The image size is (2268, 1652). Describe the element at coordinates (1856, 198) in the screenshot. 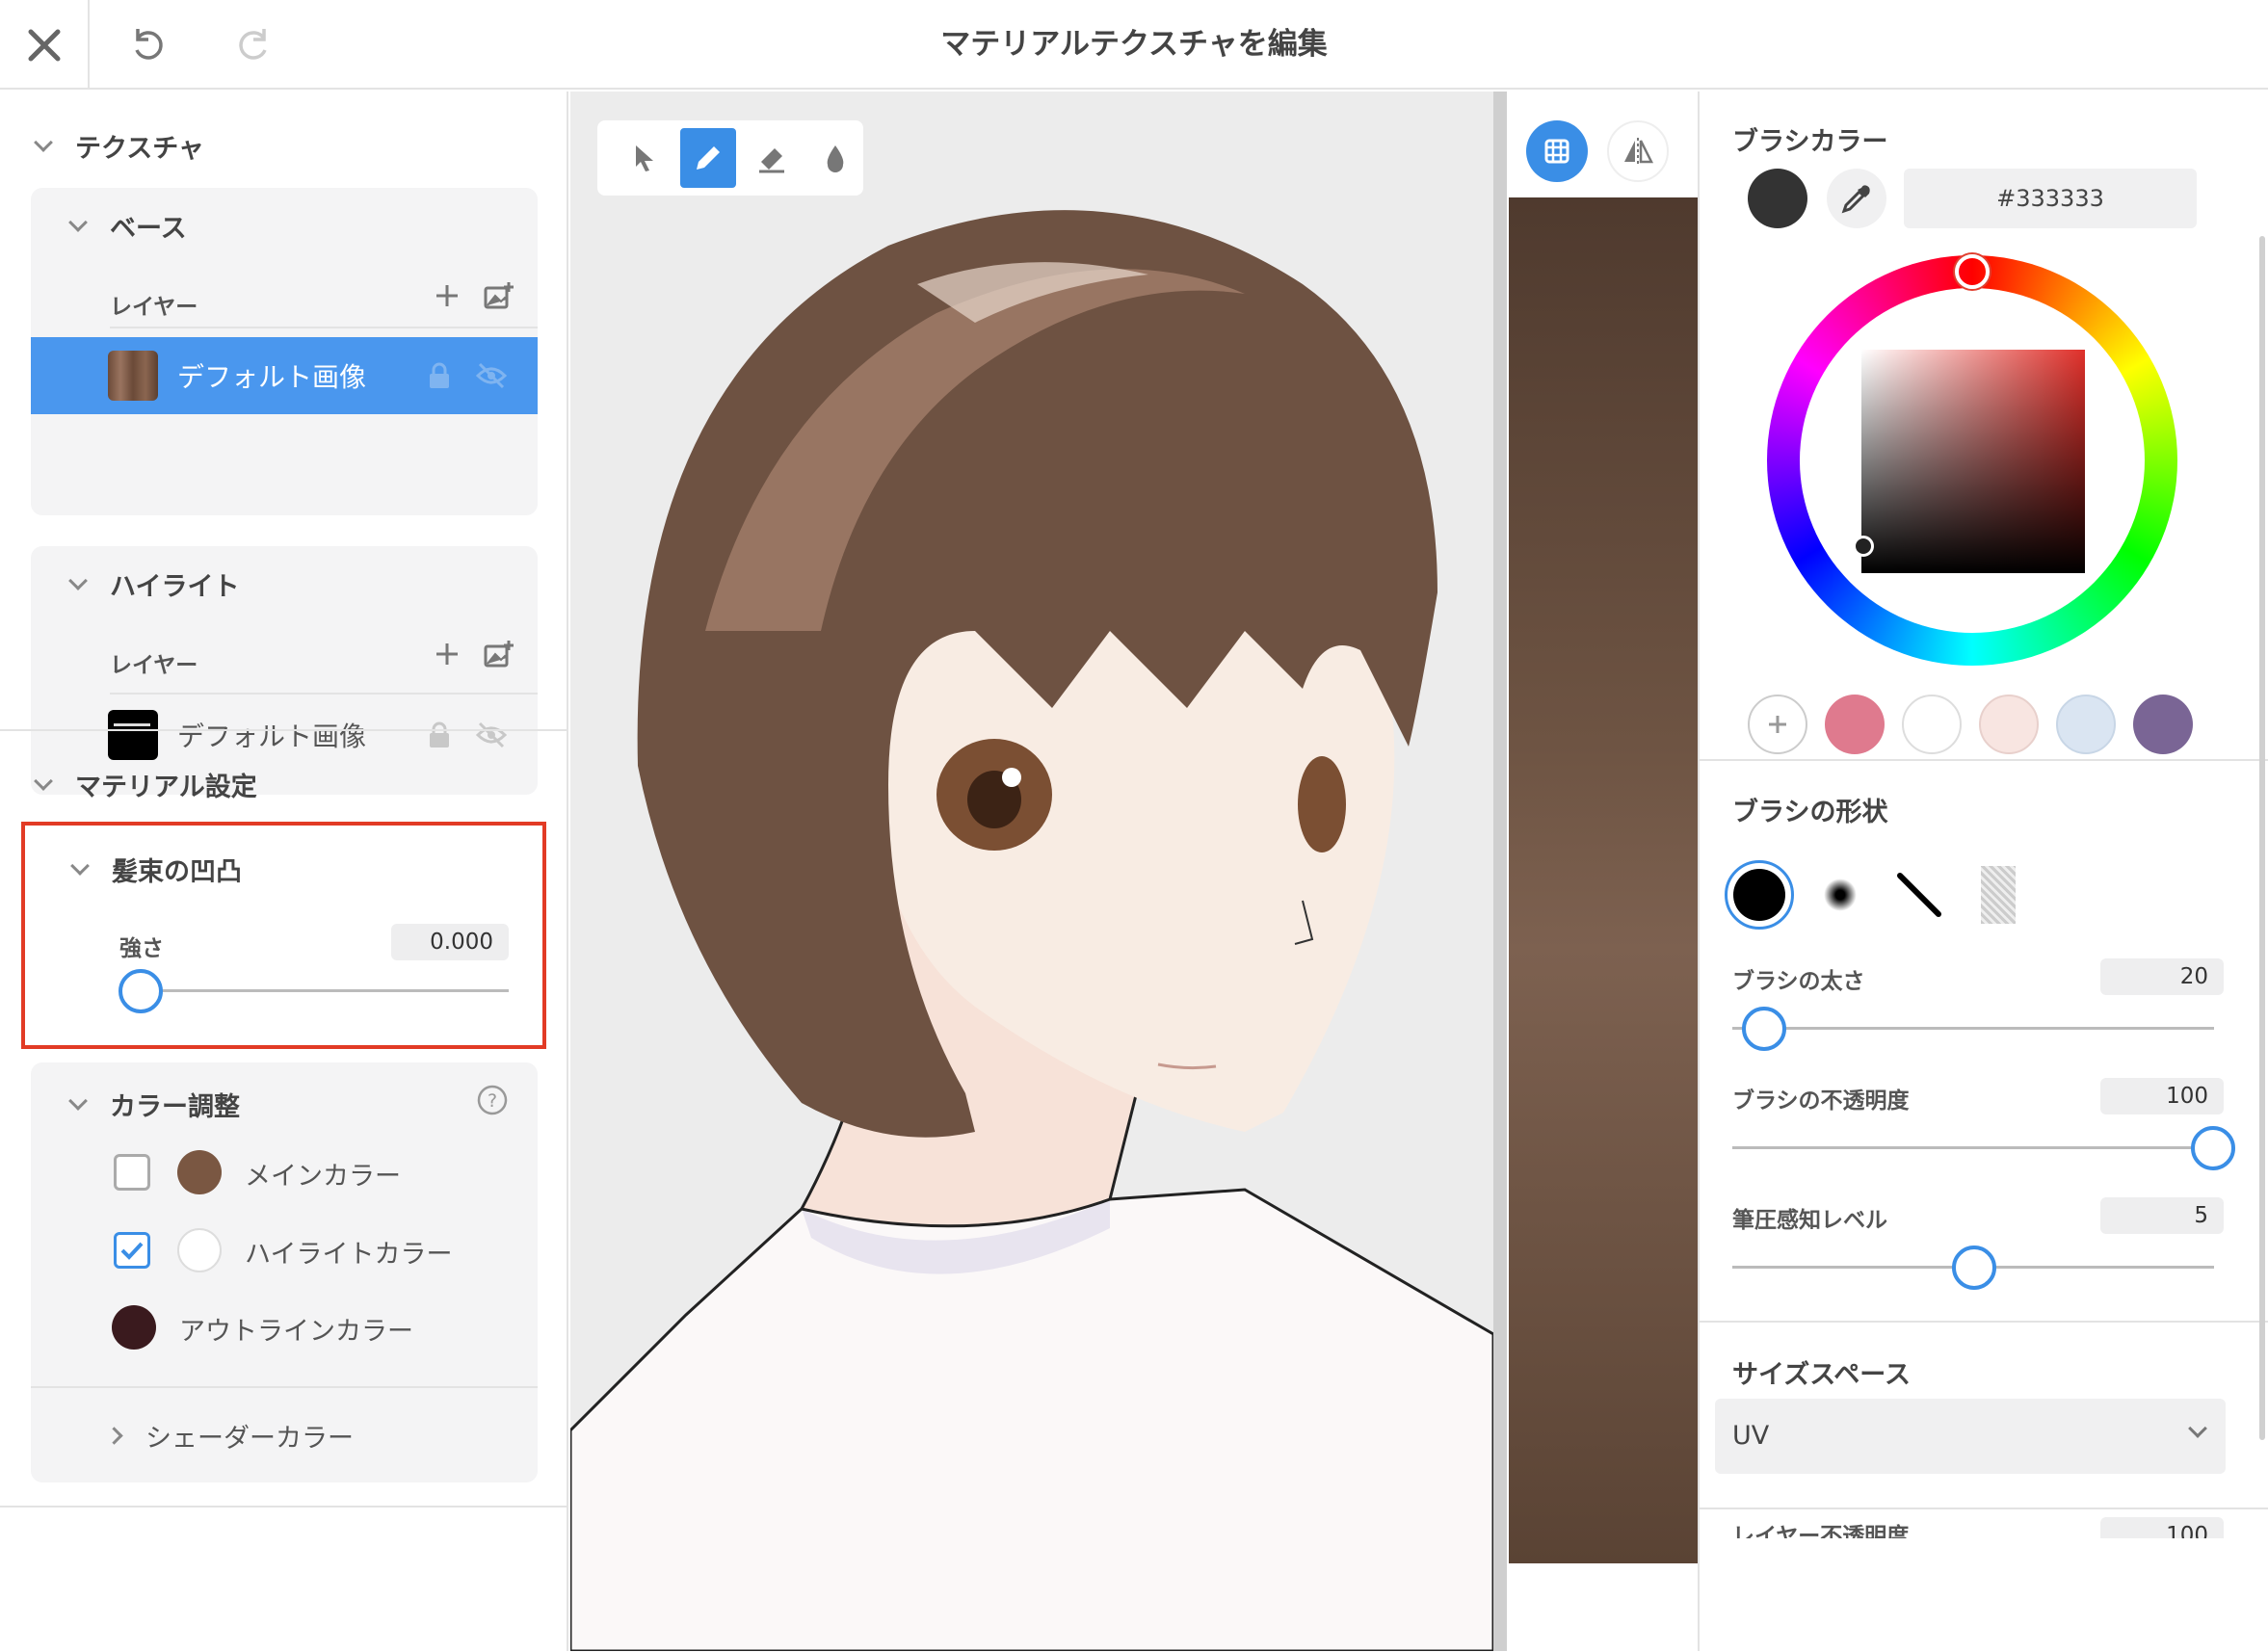

I see `eyedropper-button` at that location.